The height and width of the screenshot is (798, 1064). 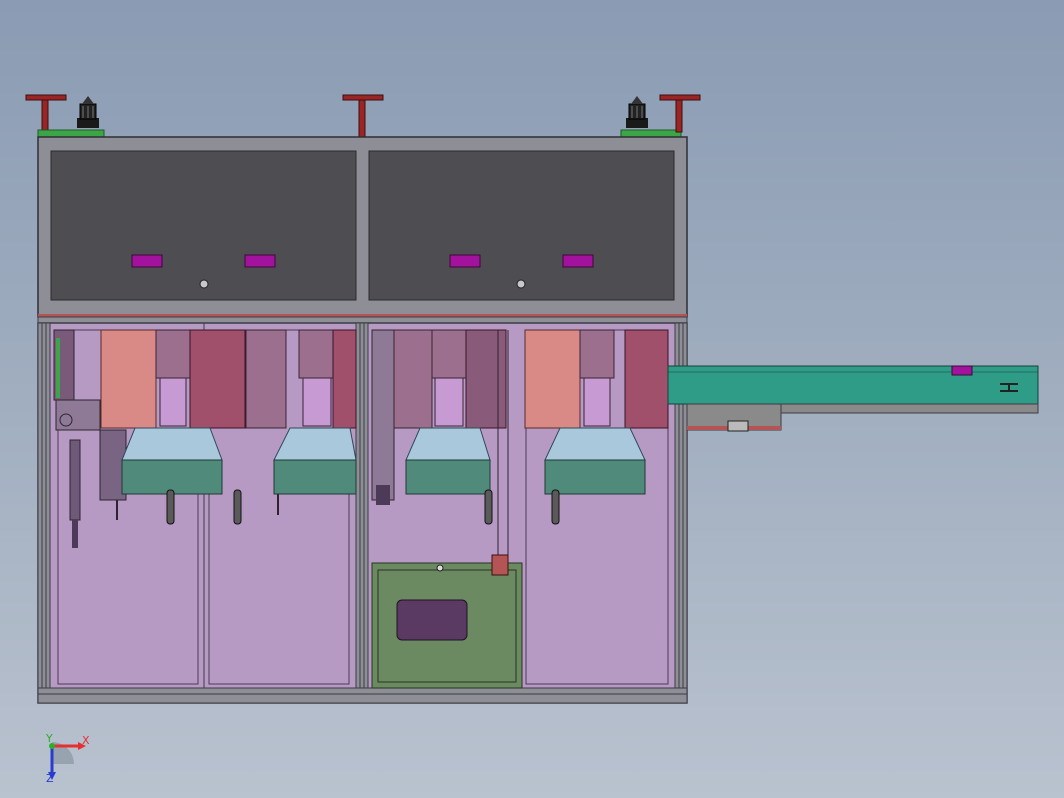 I want to click on roof-fixtures, so click(x=363, y=116).